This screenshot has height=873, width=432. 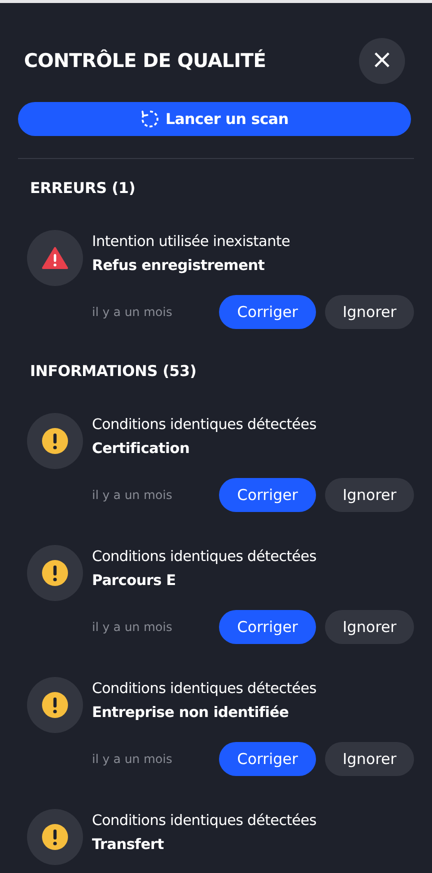 What do you see at coordinates (55, 258) in the screenshot?
I see `warning-icon` at bounding box center [55, 258].